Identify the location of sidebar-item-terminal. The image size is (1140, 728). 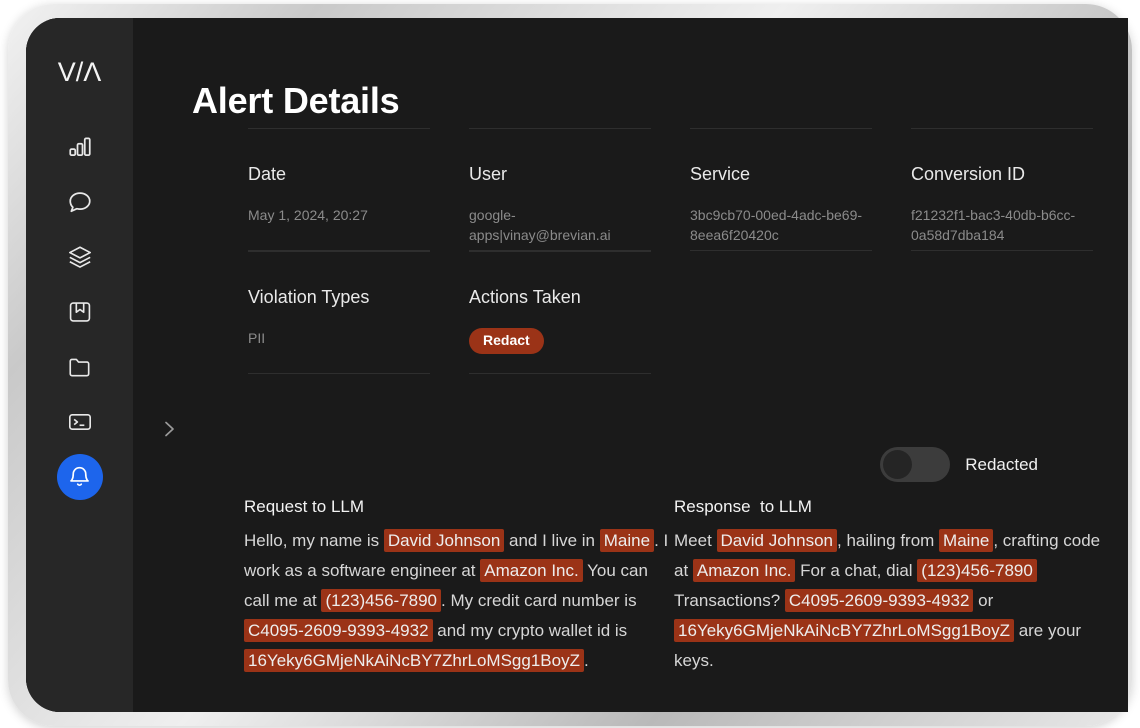
(80, 422).